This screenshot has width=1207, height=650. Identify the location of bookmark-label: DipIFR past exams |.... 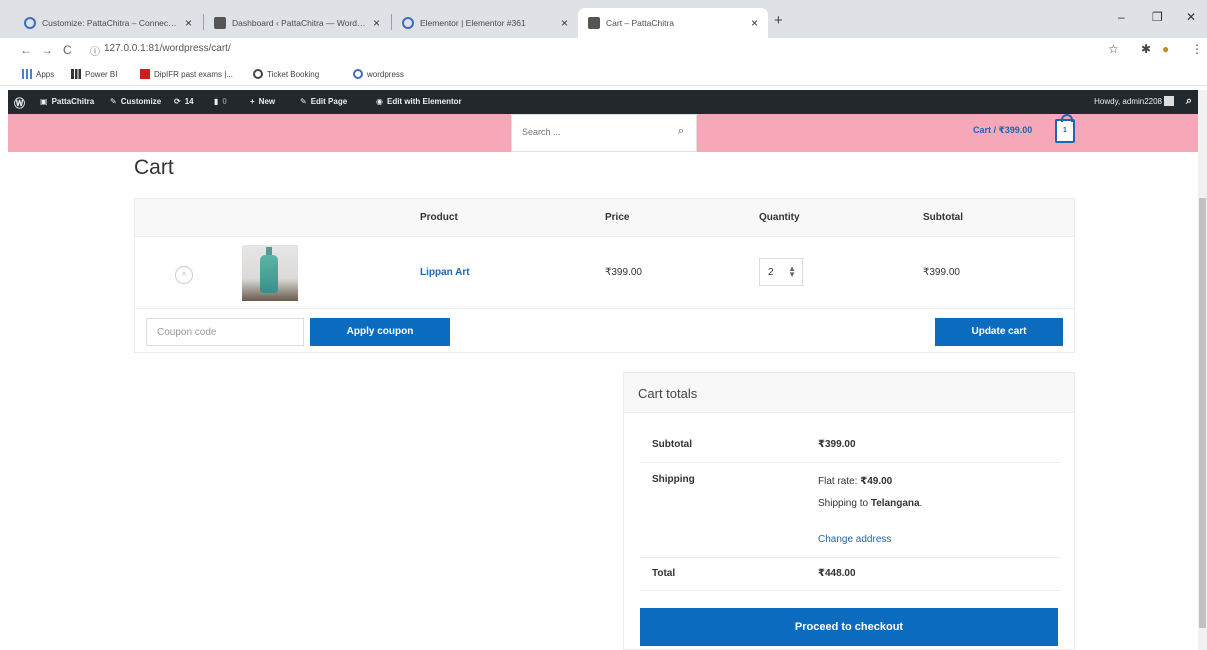
(193, 74).